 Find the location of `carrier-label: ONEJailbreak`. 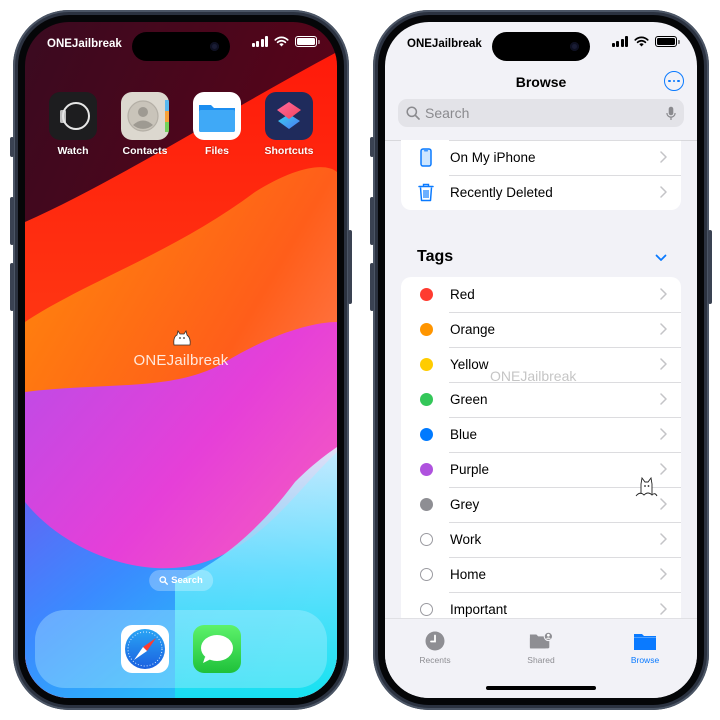

carrier-label: ONEJailbreak is located at coordinates (444, 44).